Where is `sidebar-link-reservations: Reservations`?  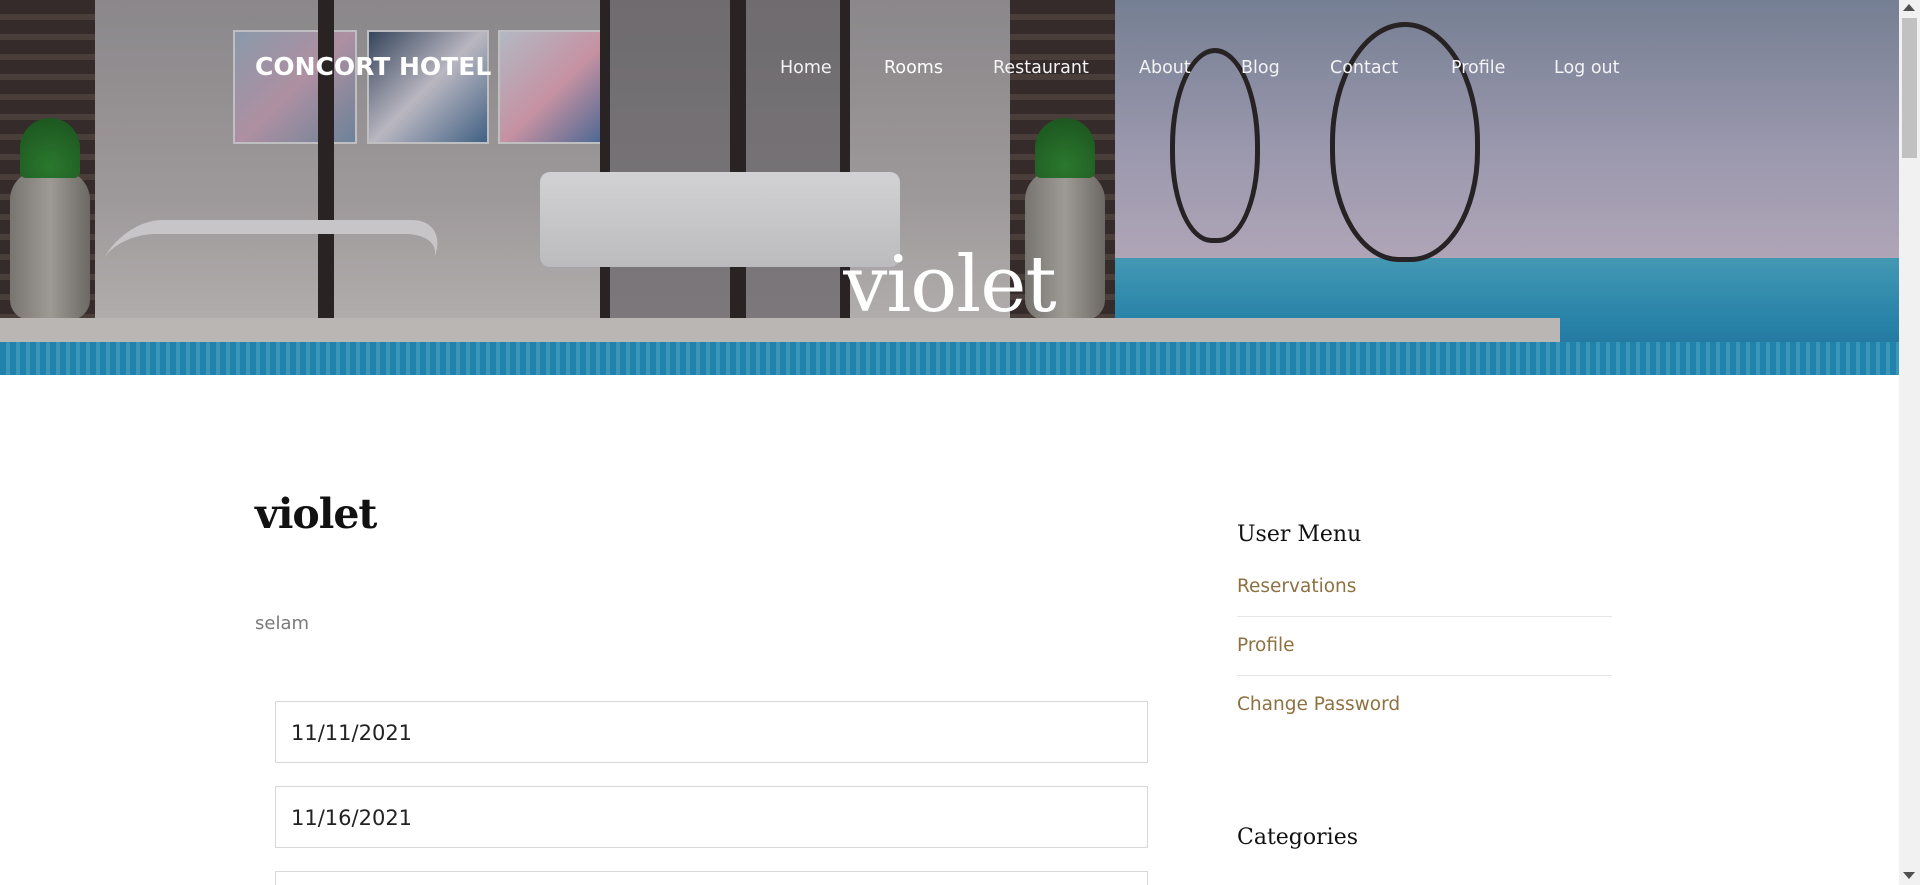
sidebar-link-reservations: Reservations is located at coordinates (1424, 586).